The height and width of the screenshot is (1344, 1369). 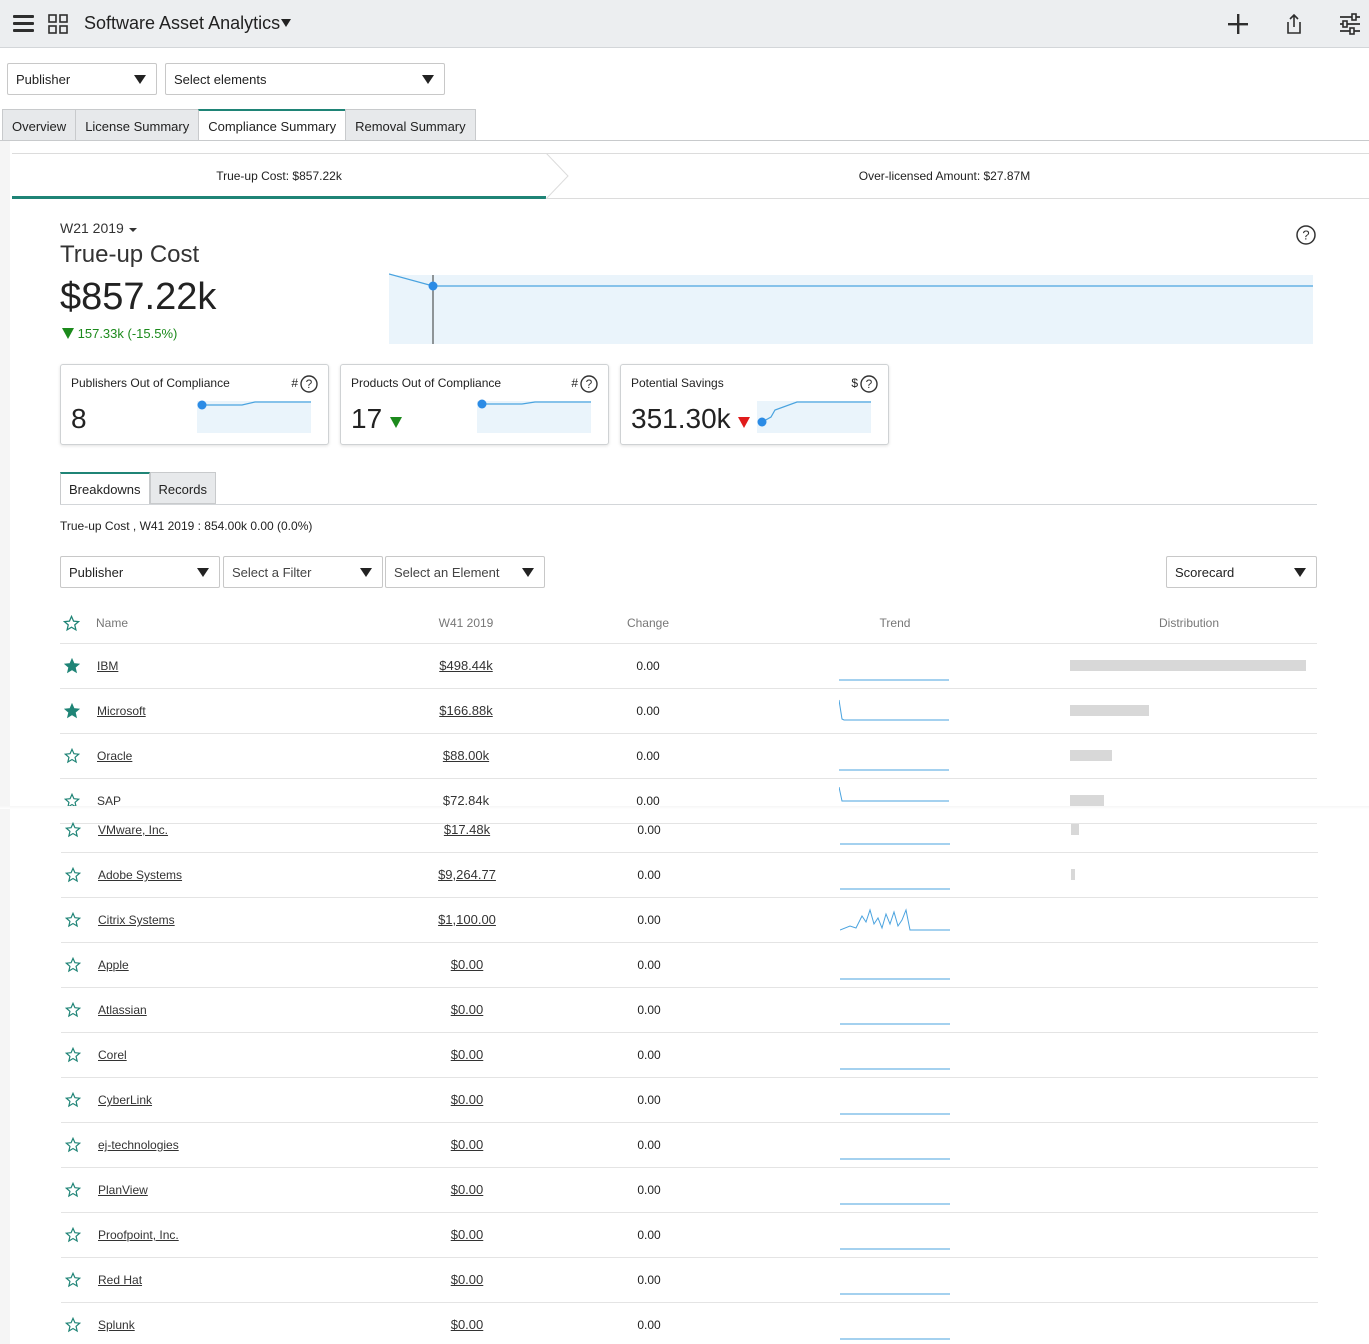 I want to click on table-row: Apple $0.00 0.00, so click(x=689, y=965).